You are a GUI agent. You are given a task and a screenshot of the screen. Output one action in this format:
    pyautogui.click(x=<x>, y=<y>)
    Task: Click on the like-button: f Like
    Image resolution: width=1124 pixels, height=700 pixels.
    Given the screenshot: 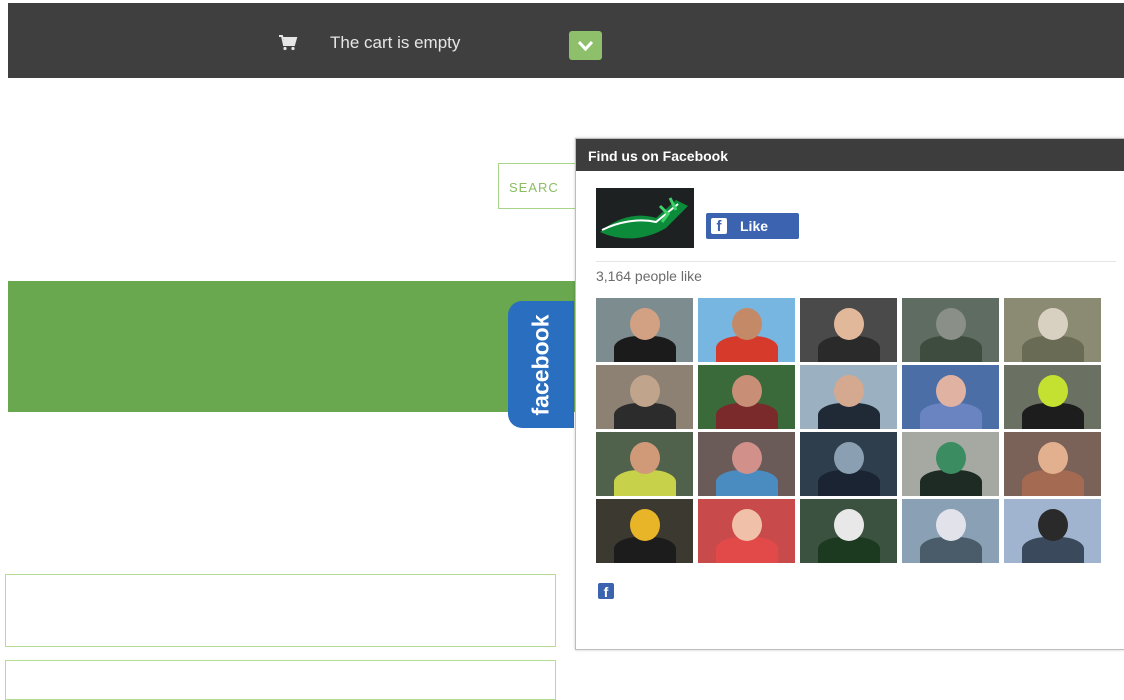 What is the action you would take?
    pyautogui.click(x=752, y=226)
    